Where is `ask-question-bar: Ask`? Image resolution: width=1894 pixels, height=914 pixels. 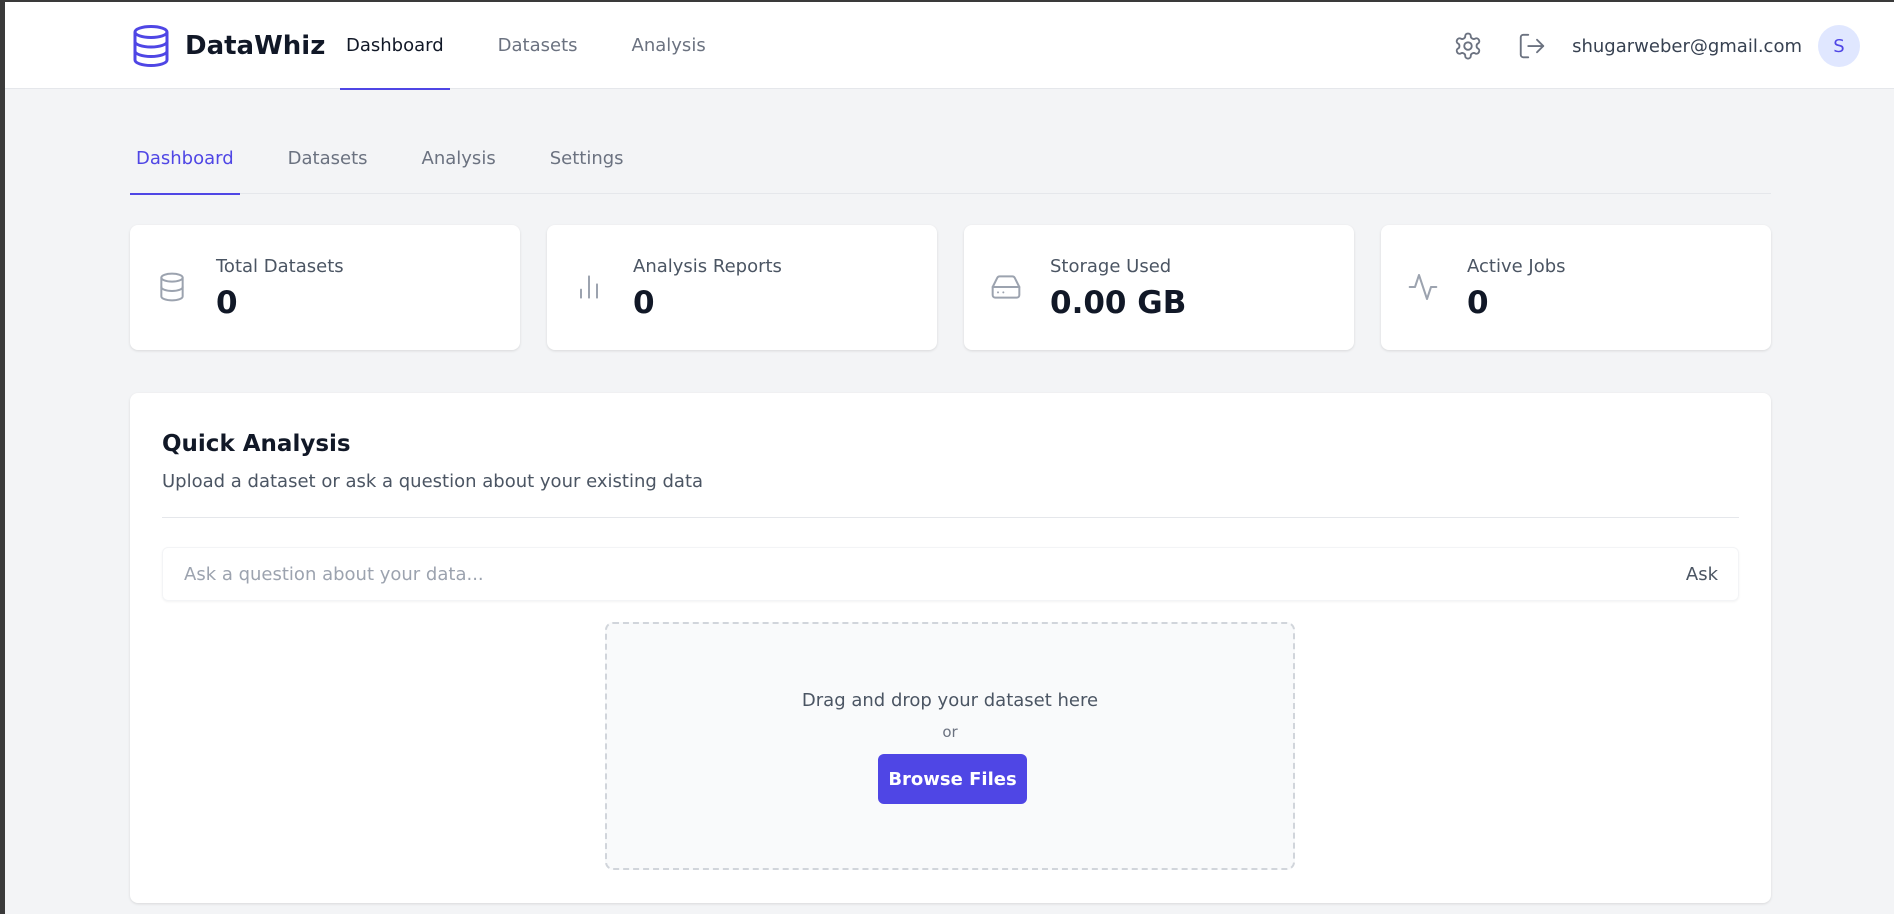
ask-question-bar: Ask is located at coordinates (950, 574).